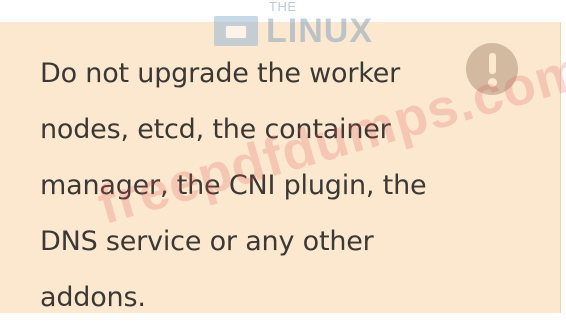 The height and width of the screenshot is (329, 566). I want to click on warning-message-line: DNS service or any other, so click(207, 241).